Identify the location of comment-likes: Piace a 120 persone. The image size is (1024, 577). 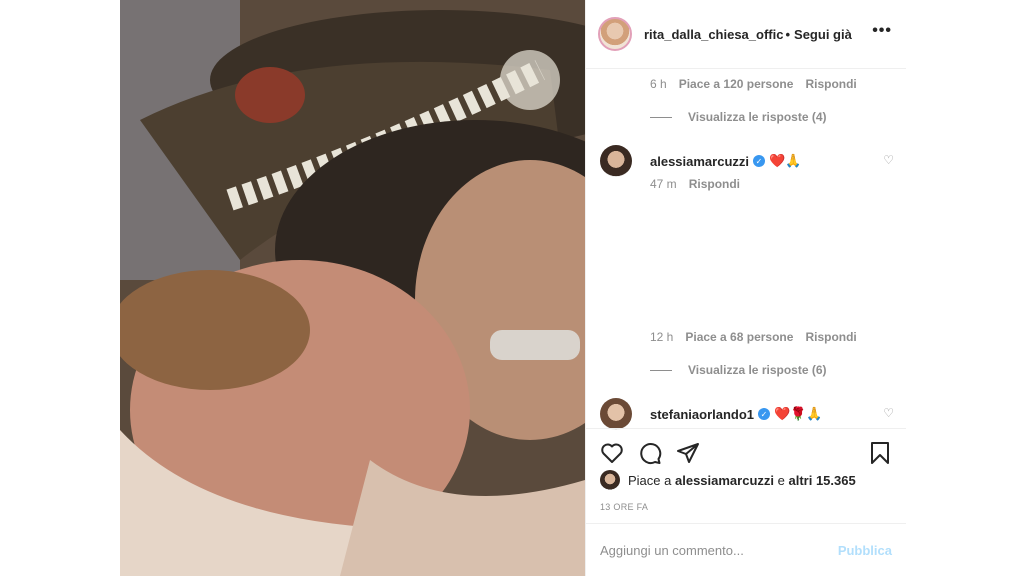
(736, 84).